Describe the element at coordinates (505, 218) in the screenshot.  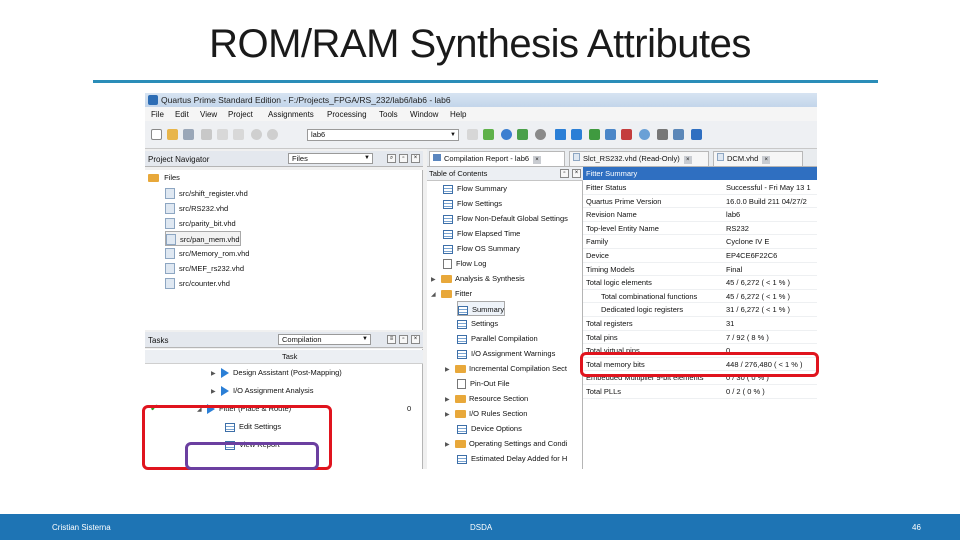
I see `toc-item: Flow Non-Default Global Settings` at that location.